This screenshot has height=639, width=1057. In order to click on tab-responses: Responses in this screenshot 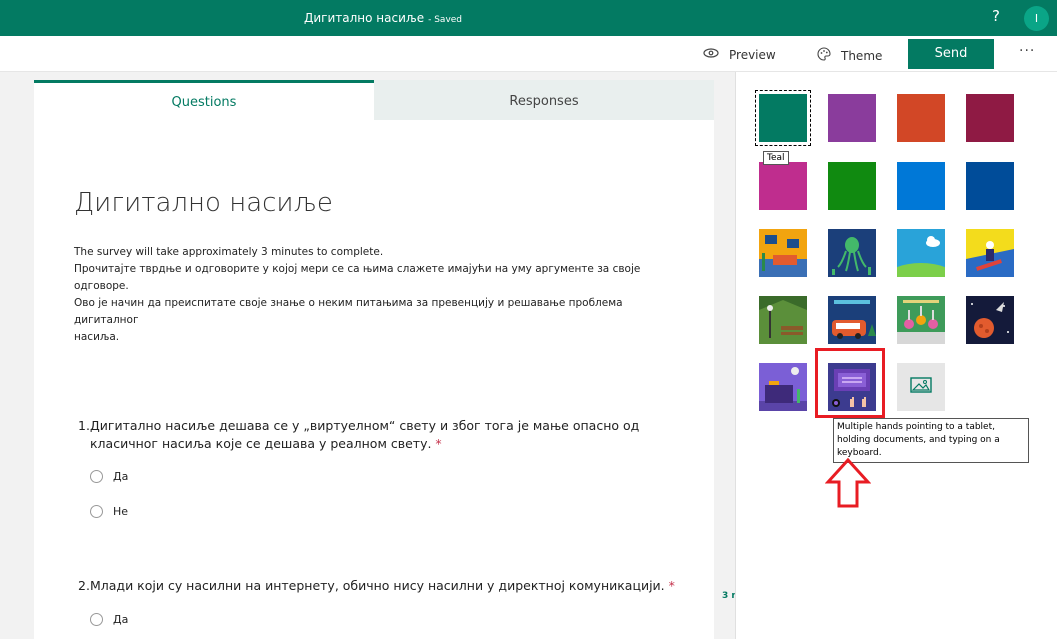, I will do `click(544, 100)`.